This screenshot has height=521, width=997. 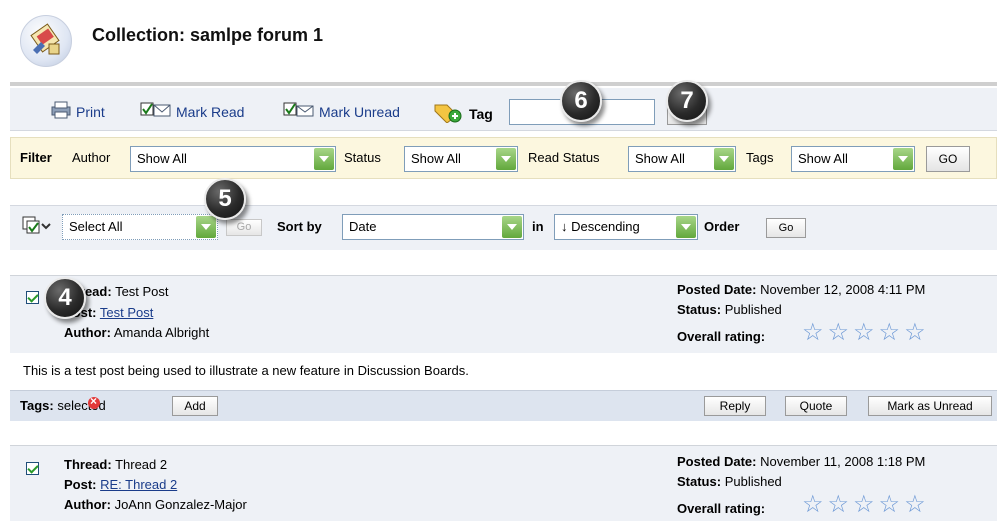 I want to click on sort-field-select: Date, so click(x=433, y=227).